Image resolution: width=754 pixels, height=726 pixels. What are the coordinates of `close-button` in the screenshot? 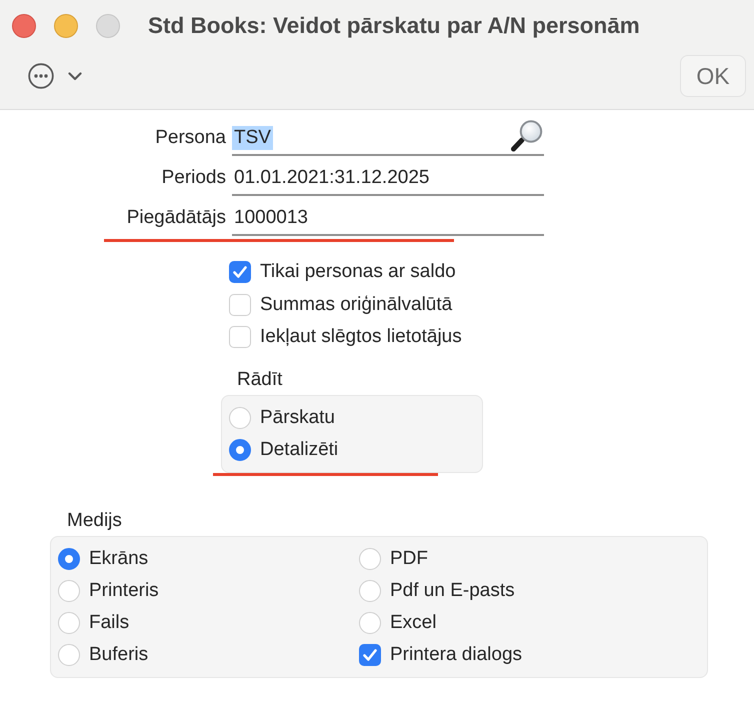 It's located at (24, 26).